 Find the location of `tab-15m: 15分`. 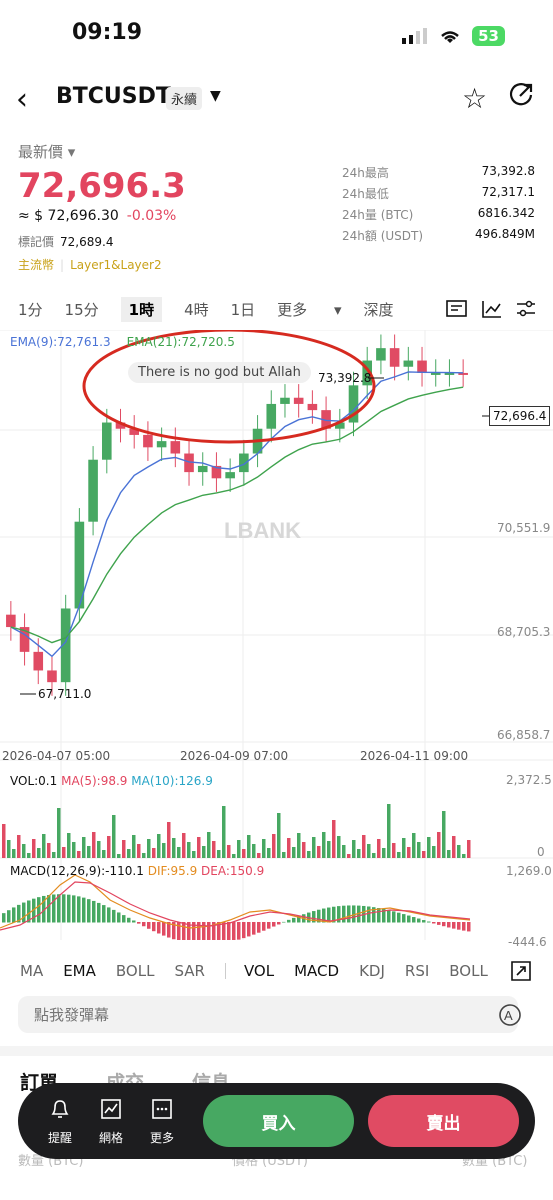

tab-15m: 15分 is located at coordinates (82, 309).